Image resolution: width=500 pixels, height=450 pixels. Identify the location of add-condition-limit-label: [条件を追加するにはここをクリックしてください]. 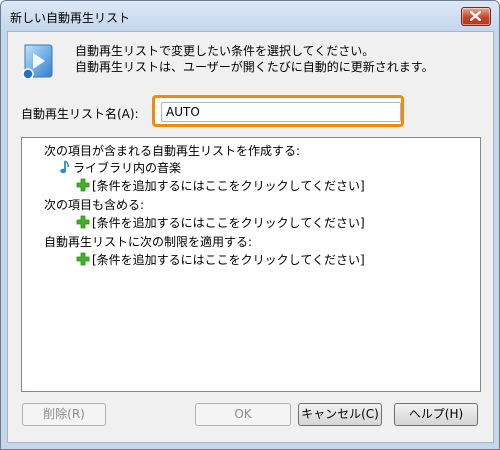
(228, 260).